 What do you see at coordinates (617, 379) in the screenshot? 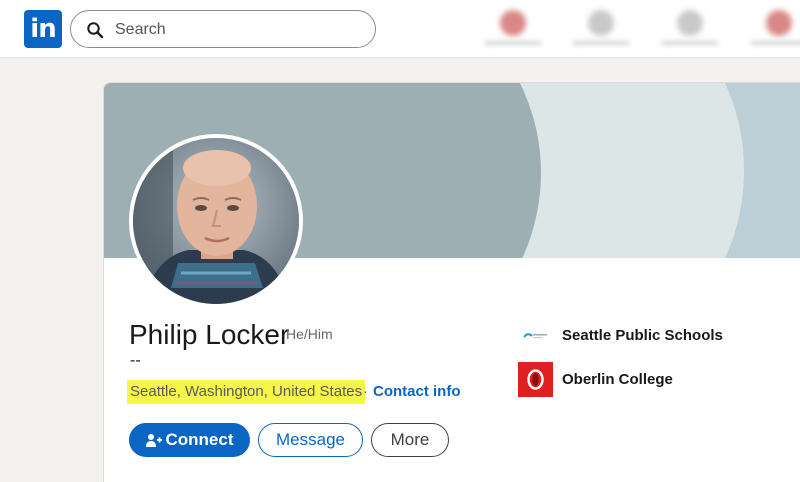
I see `education-name: Oberlin College` at bounding box center [617, 379].